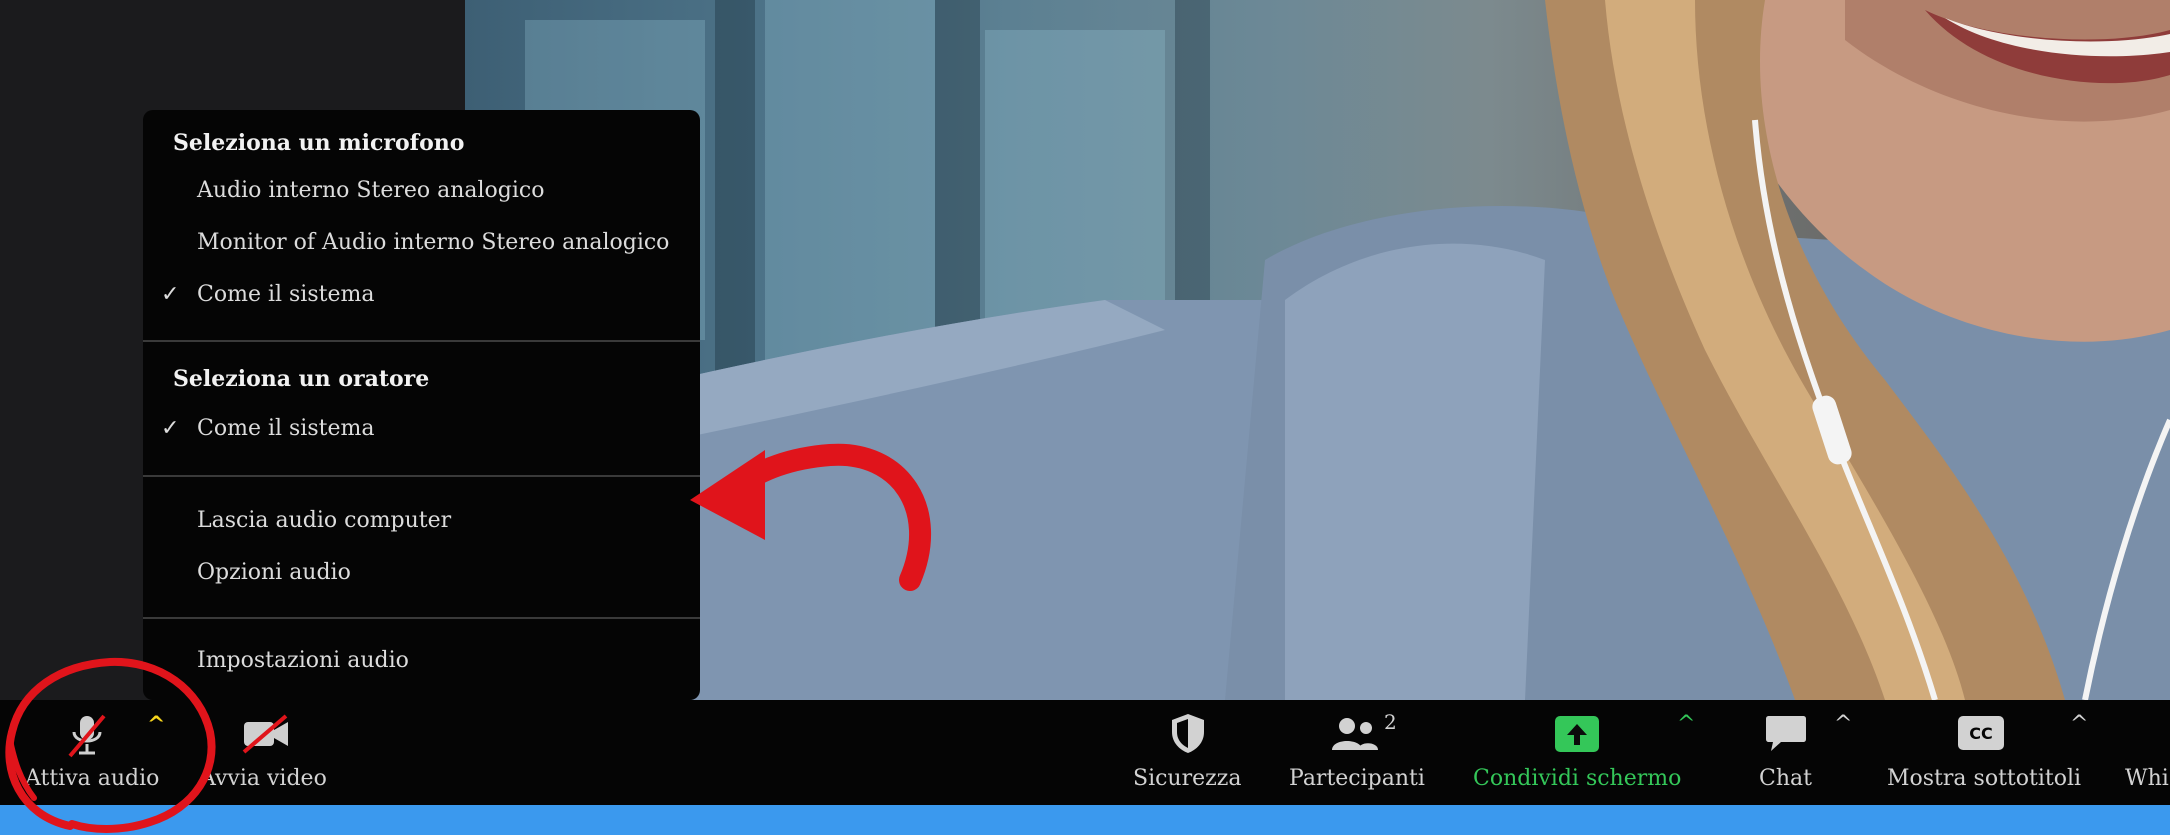 The image size is (2170, 835). I want to click on leave-computer-audio-item: Lascia audio computer, so click(324, 520).